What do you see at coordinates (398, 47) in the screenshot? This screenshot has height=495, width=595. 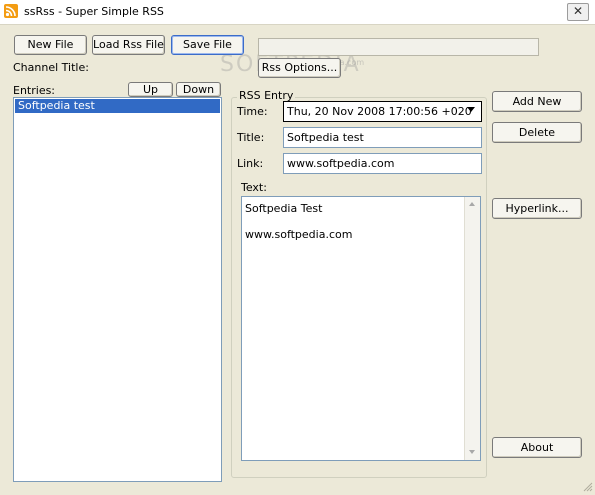 I see `progress-bar` at bounding box center [398, 47].